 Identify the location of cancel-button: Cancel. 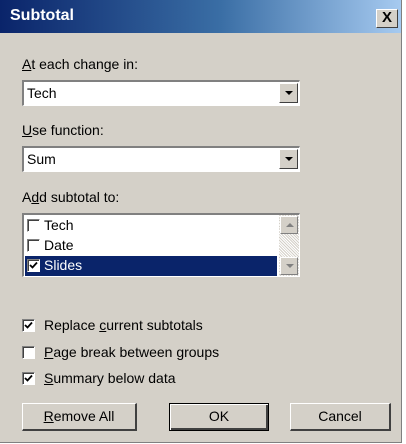
(340, 417).